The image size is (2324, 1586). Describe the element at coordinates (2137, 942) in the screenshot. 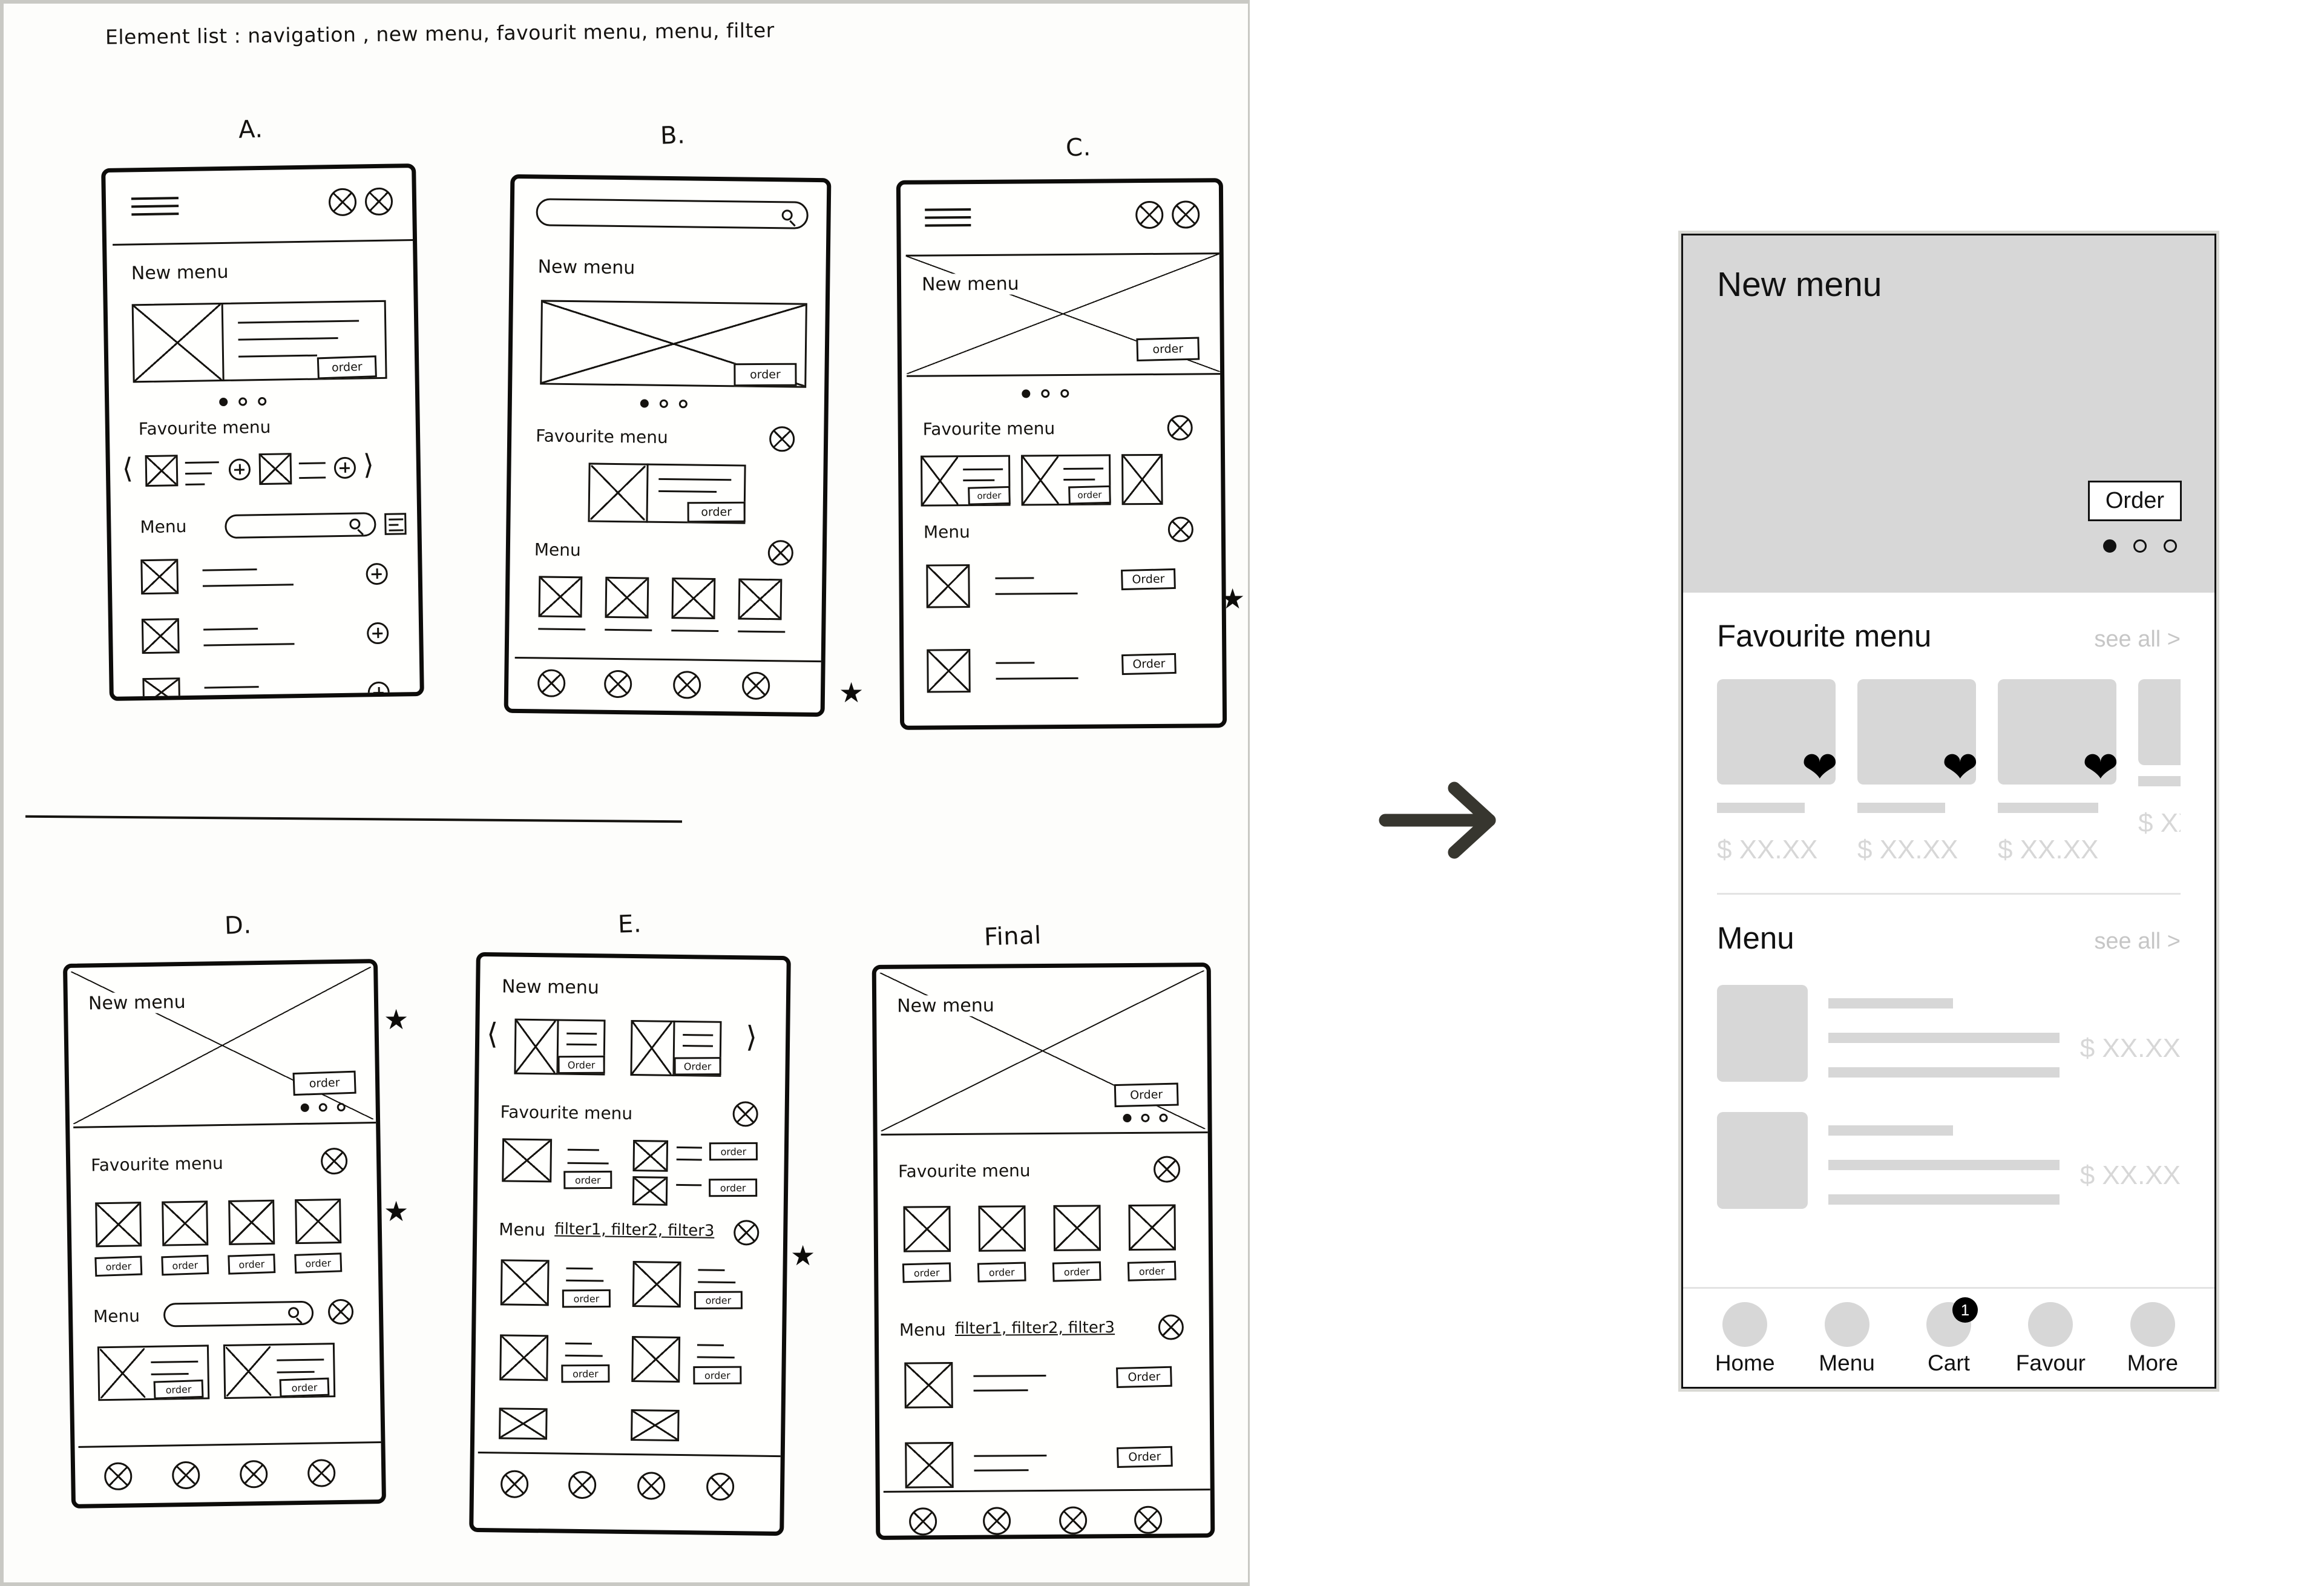

I see `menu-see-all-link: see all >` at that location.